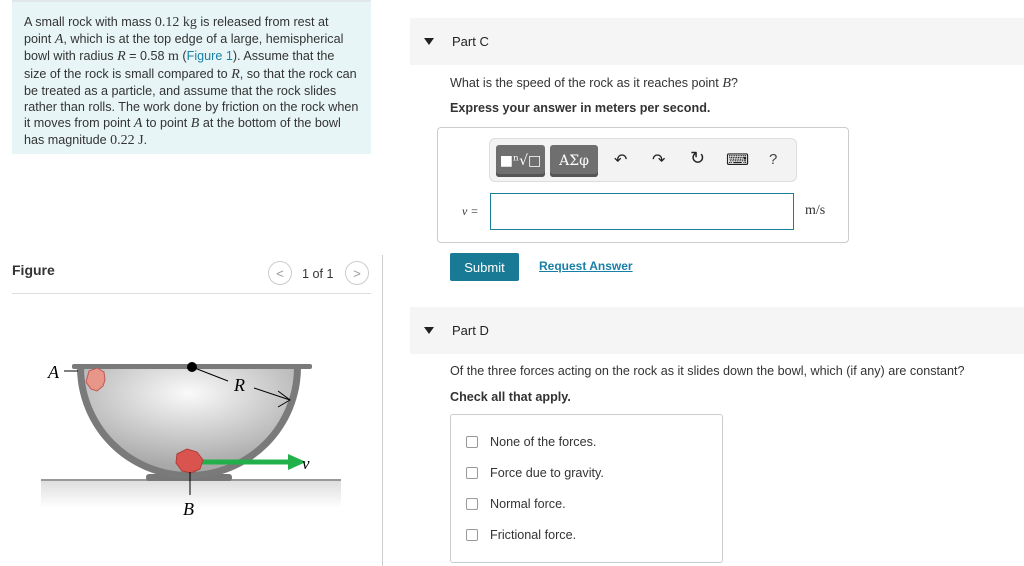 This screenshot has width=1024, height=566. I want to click on option-label: Force due to gravity., so click(547, 473).